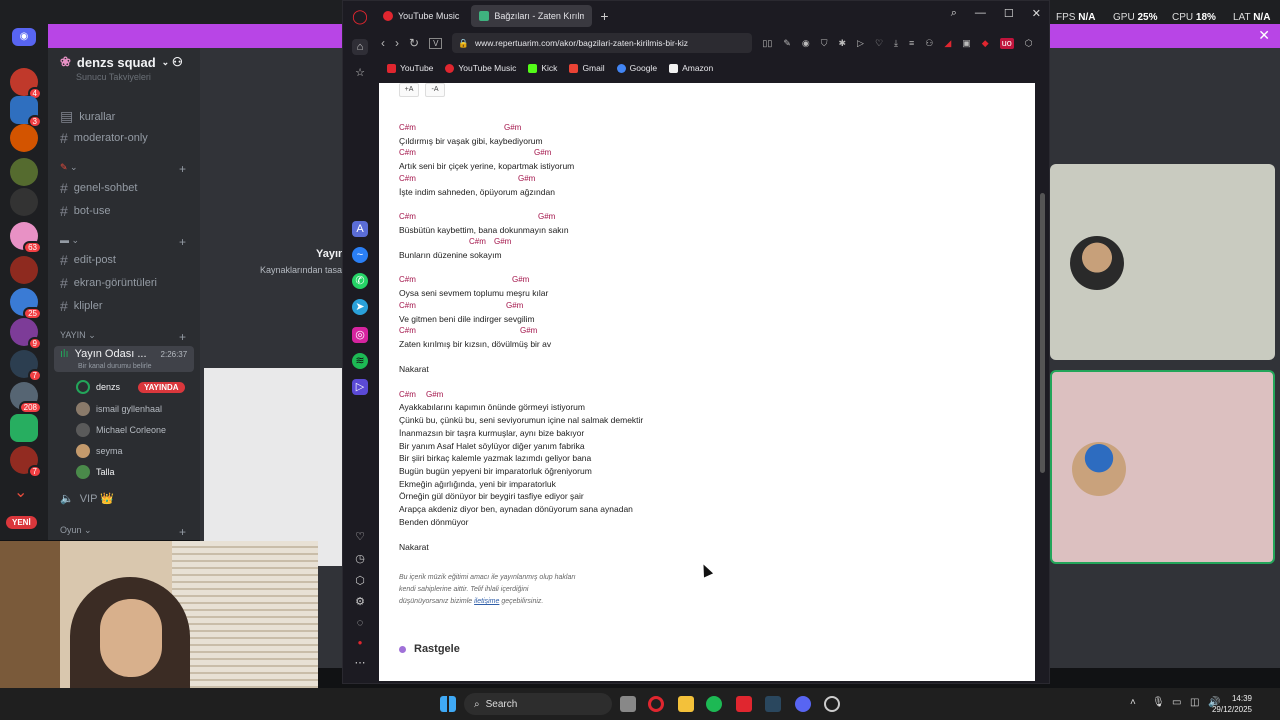 This screenshot has height=720, width=1280. I want to click on home-icon: ⌂, so click(360, 47).